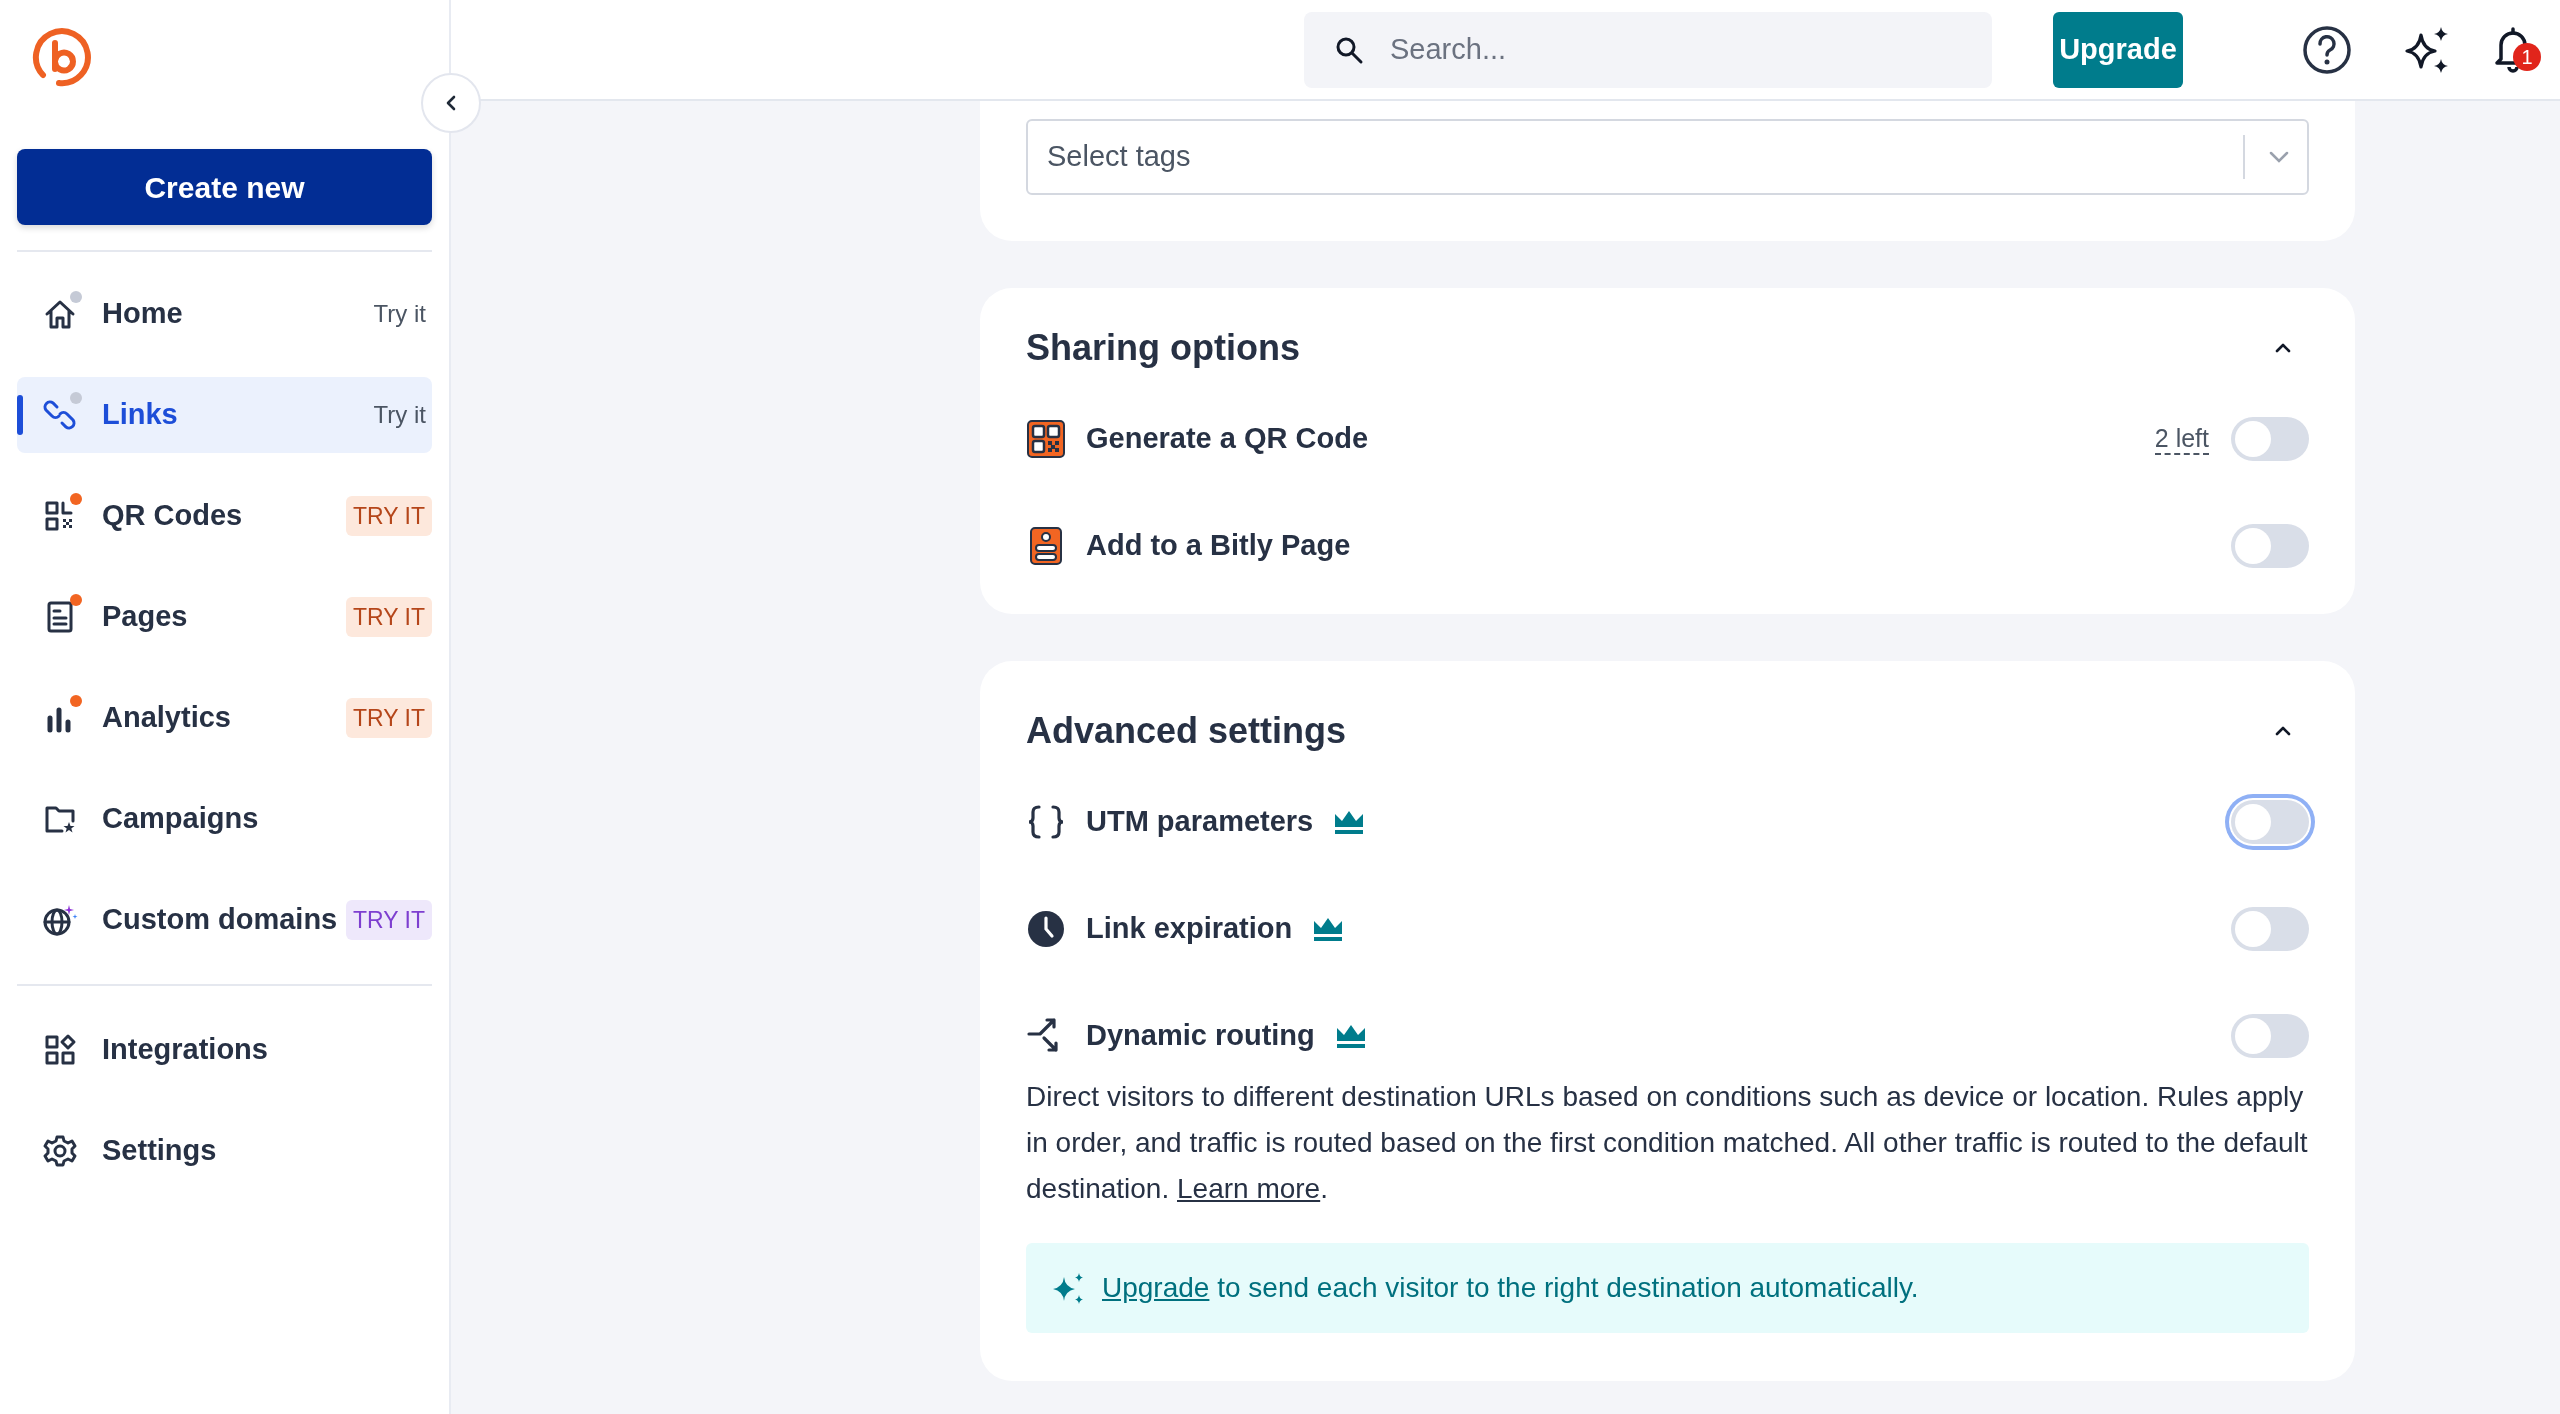 This screenshot has width=2560, height=1414. What do you see at coordinates (1218, 546) in the screenshot?
I see `option-label: Add to a Bitly Page` at bounding box center [1218, 546].